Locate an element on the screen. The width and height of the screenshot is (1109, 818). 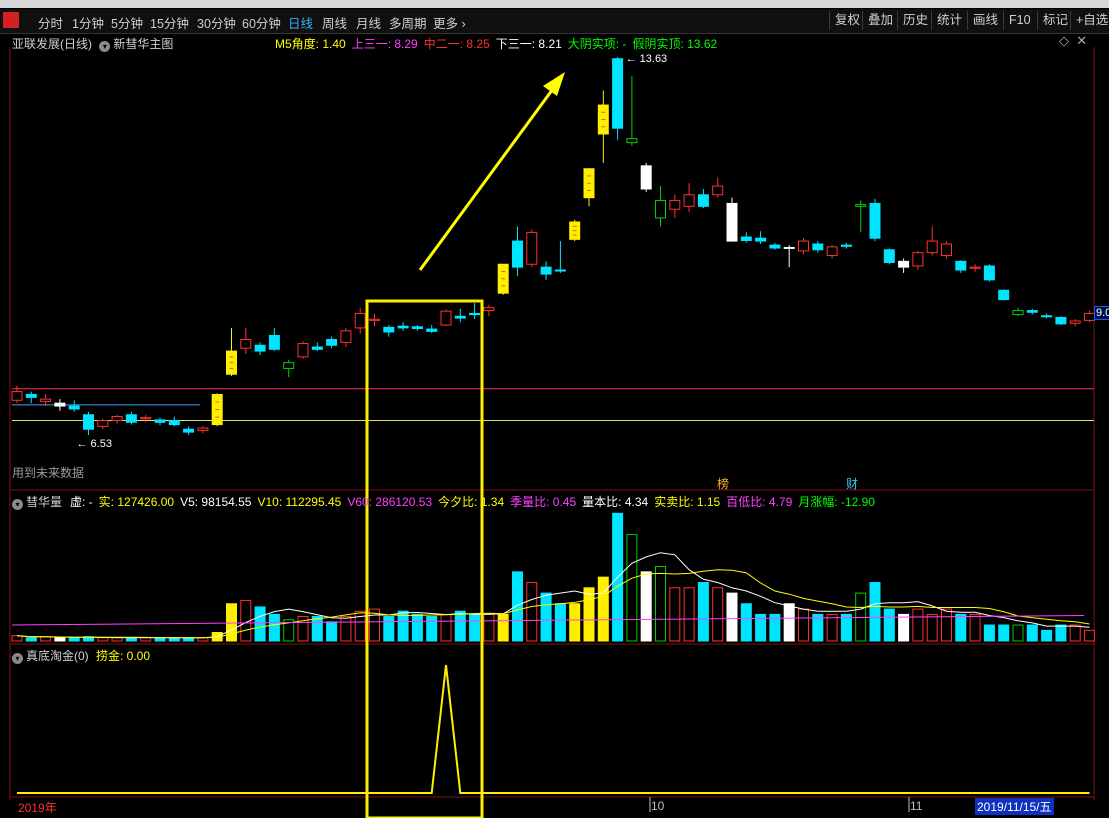
legend-item-5: 今夕比: 1.34 is located at coordinates (471, 502).